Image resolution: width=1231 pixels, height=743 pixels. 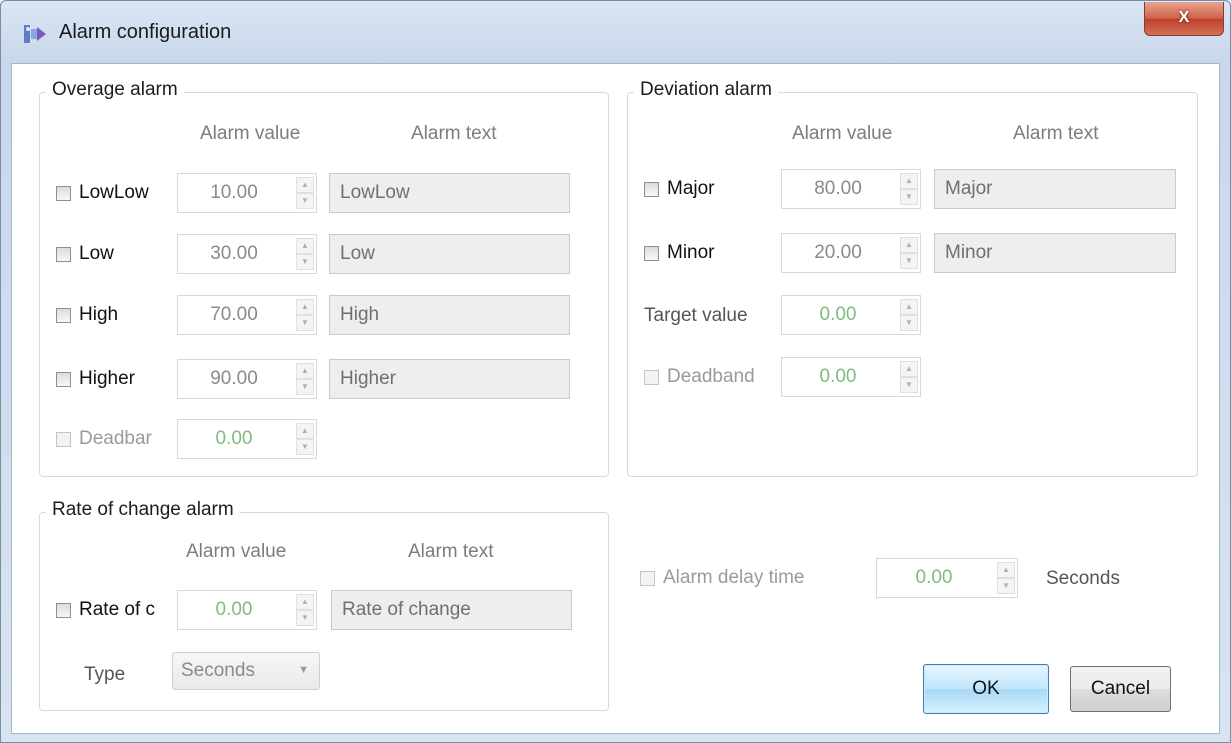 I want to click on lowlow-checkbox-row: LowLow, so click(x=102, y=193).